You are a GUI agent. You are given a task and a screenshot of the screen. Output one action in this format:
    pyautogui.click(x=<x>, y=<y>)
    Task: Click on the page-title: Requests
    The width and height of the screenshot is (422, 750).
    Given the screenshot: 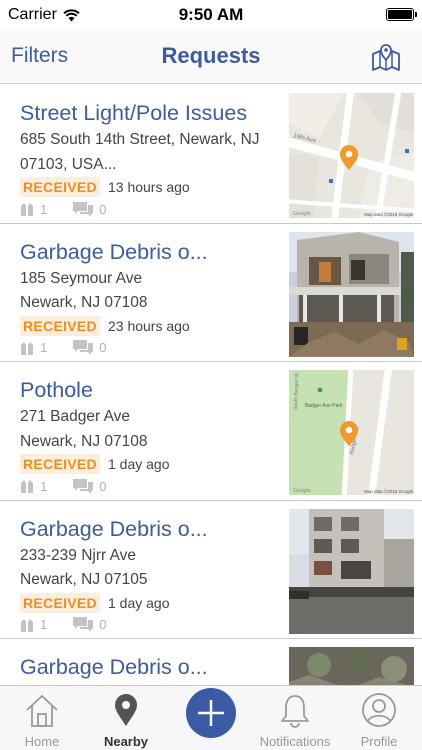 What is the action you would take?
    pyautogui.click(x=211, y=55)
    